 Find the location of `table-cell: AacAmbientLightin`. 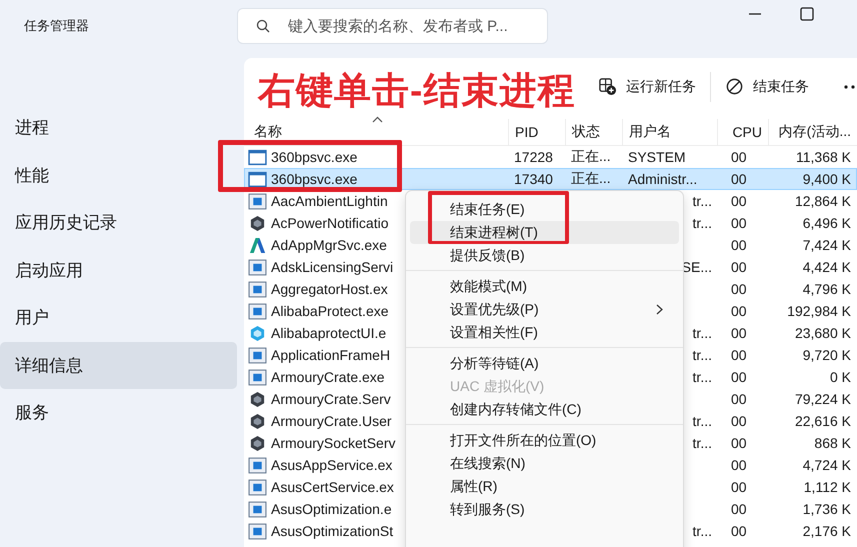

table-cell: AacAmbientLightin is located at coordinates (329, 201).